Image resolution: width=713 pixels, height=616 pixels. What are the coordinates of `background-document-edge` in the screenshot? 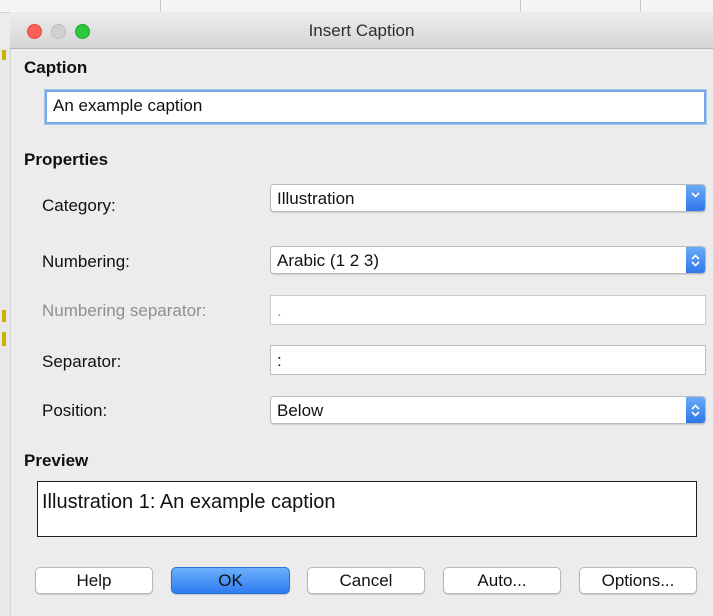 It's located at (5, 332).